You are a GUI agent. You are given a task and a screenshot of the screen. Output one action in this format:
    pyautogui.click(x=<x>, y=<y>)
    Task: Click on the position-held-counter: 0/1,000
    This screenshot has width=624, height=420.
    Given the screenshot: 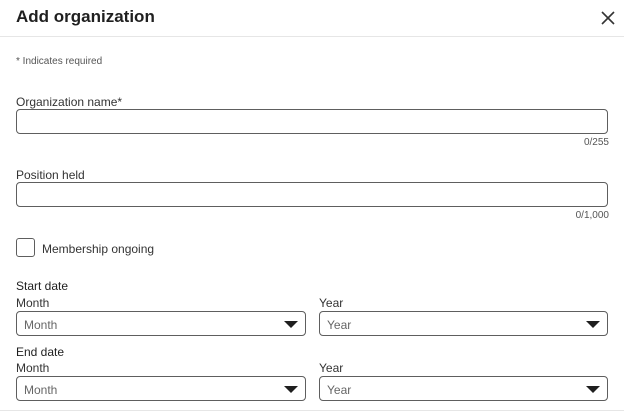 What is the action you would take?
    pyautogui.click(x=592, y=215)
    